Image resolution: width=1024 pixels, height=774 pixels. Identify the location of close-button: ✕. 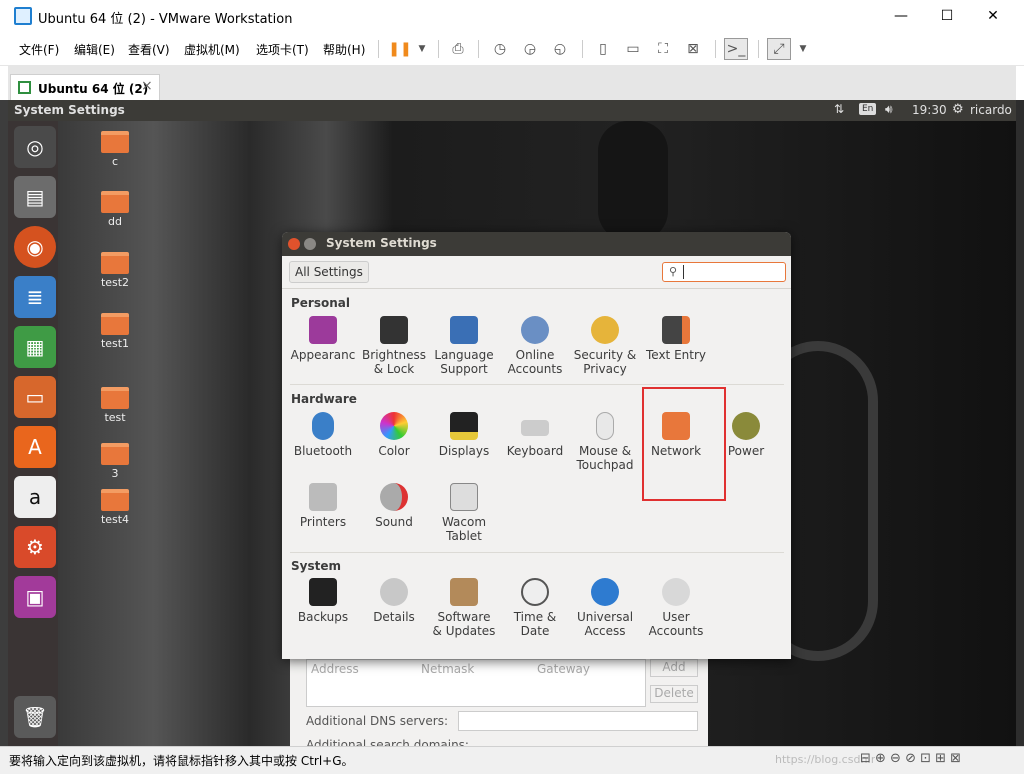
(993, 16).